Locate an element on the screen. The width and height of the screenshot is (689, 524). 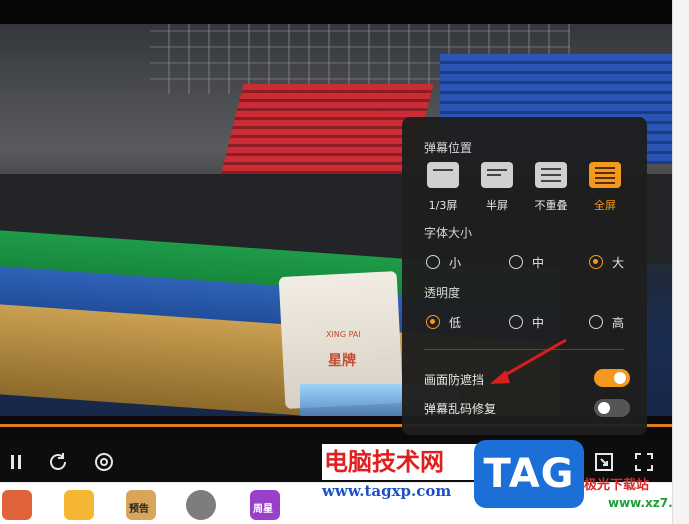
garble-fix-toggle is located at coordinates (612, 408).